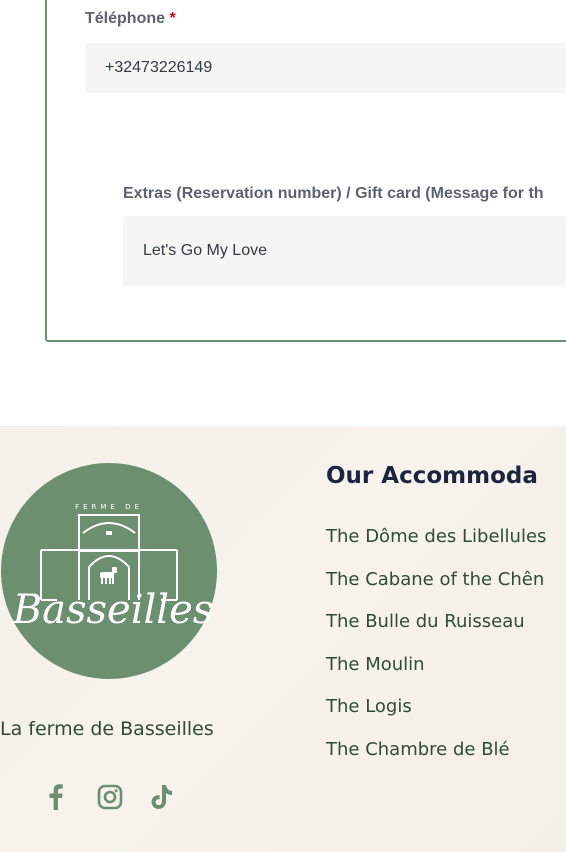  Describe the element at coordinates (436, 714) in the screenshot. I see `accommodation-link: The Logis` at that location.